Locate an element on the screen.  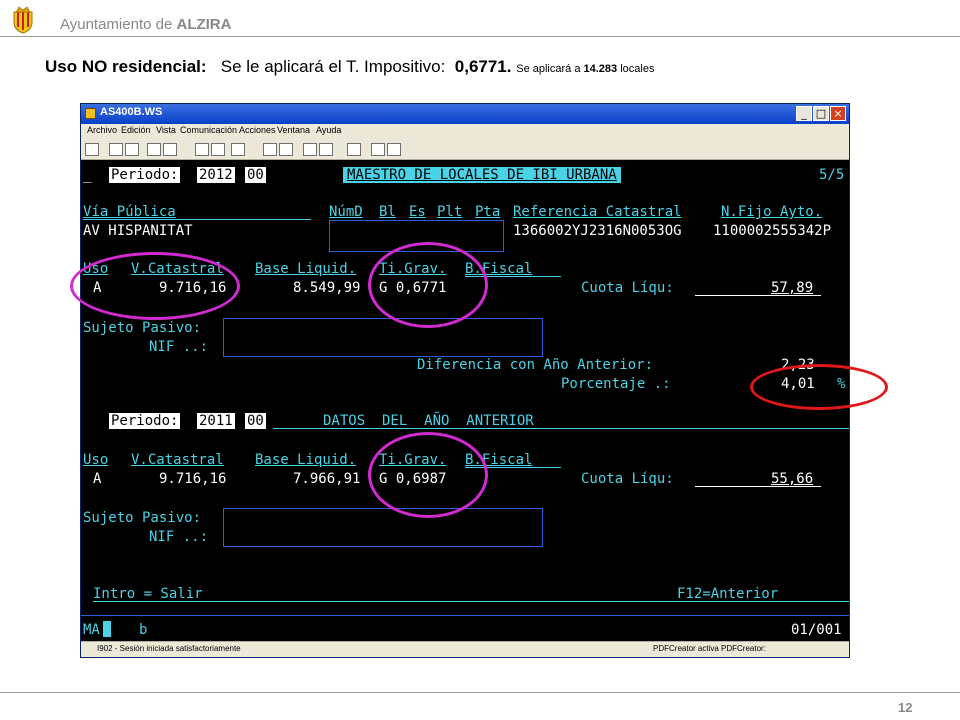
col-header-nfijo: N.Fijo Ayto. is located at coordinates (772, 212).